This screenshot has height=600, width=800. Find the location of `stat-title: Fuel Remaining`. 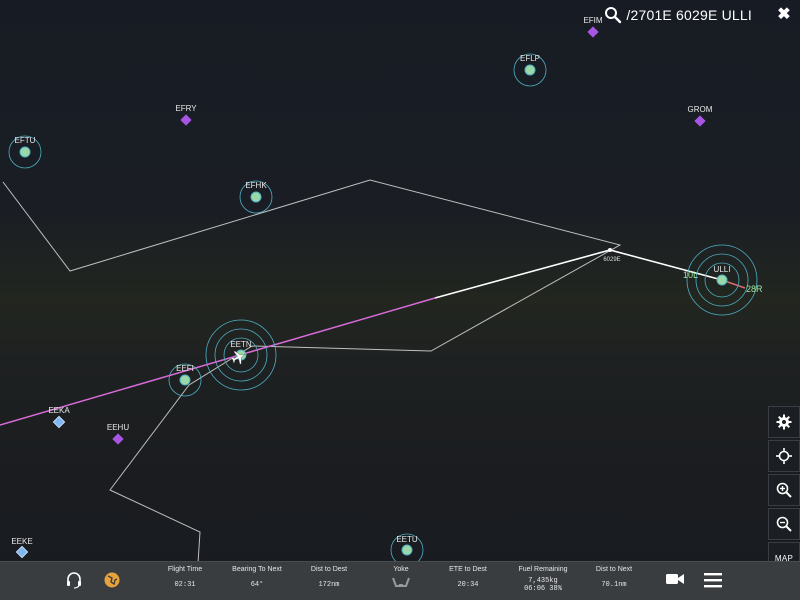

stat-title: Fuel Remaining is located at coordinates (543, 569).